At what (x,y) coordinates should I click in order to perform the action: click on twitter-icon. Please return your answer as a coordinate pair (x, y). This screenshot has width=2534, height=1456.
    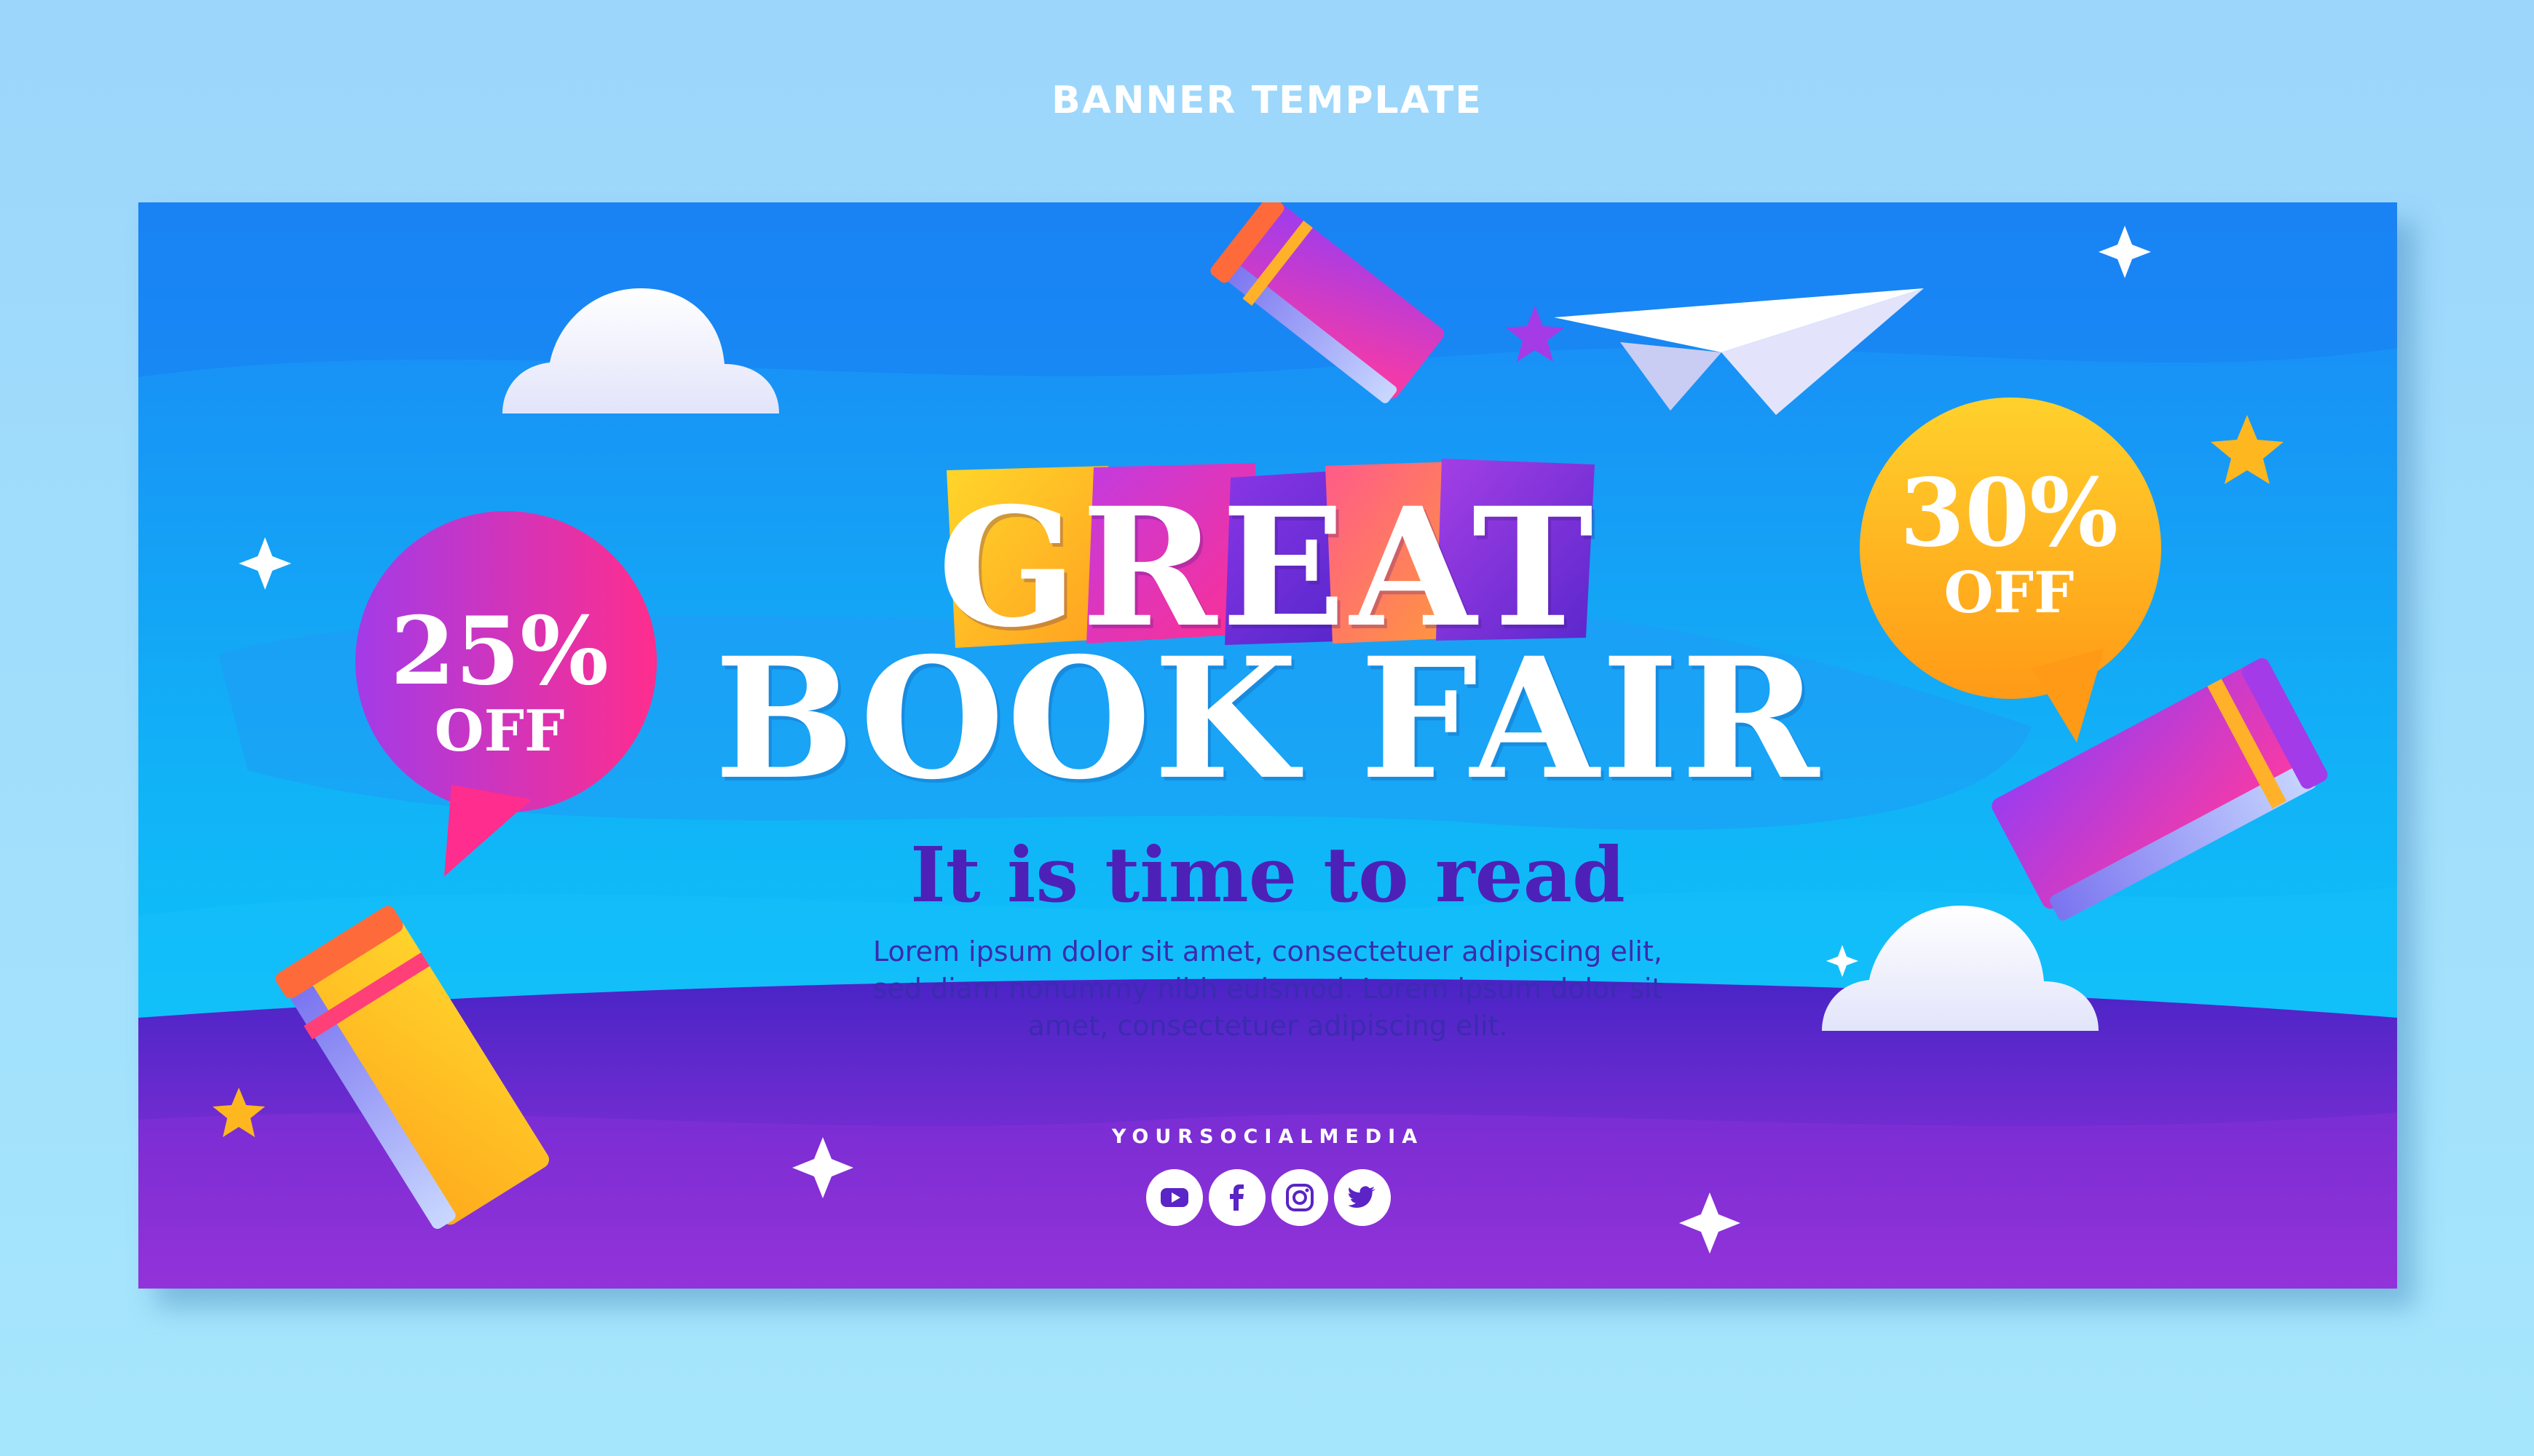
    Looking at the image, I should click on (1361, 1197).